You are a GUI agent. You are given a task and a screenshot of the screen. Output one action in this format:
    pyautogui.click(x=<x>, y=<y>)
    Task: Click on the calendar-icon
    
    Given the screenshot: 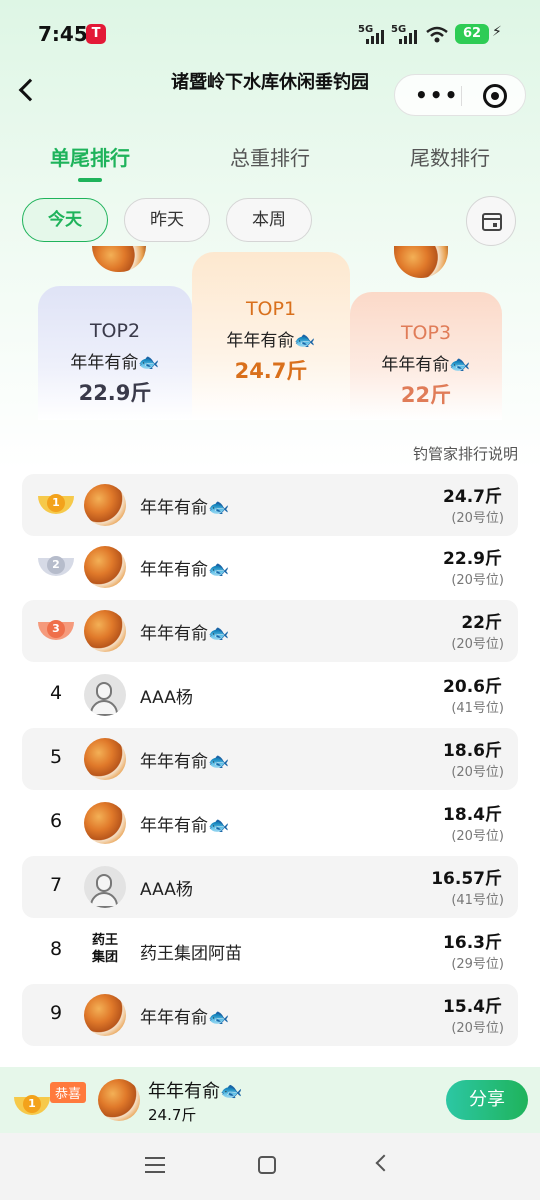 What is the action you would take?
    pyautogui.click(x=492, y=222)
    